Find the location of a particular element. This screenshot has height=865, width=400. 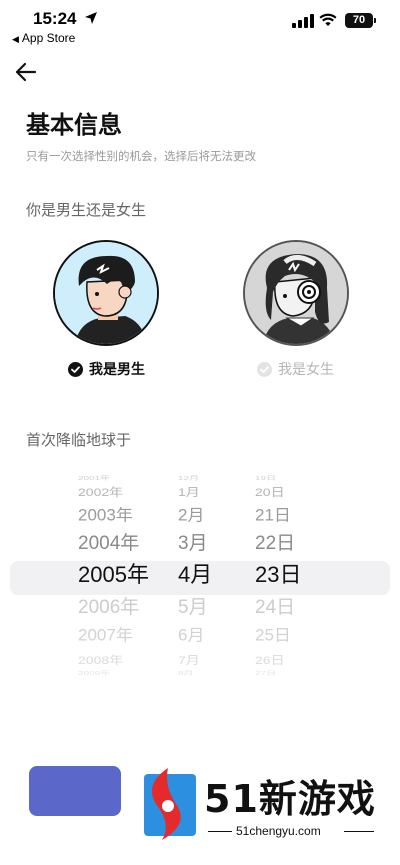

day-option: 22日 is located at coordinates (275, 543).